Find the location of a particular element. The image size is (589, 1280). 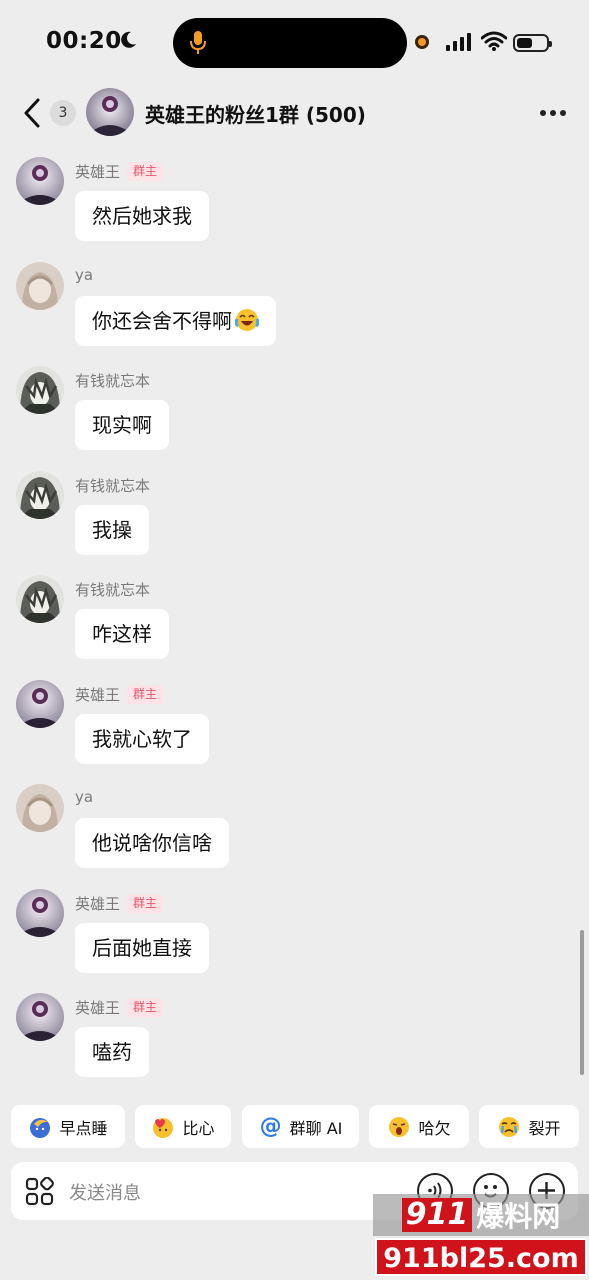

quick-reply-sleep: 早点睡 is located at coordinates (68, 1126).